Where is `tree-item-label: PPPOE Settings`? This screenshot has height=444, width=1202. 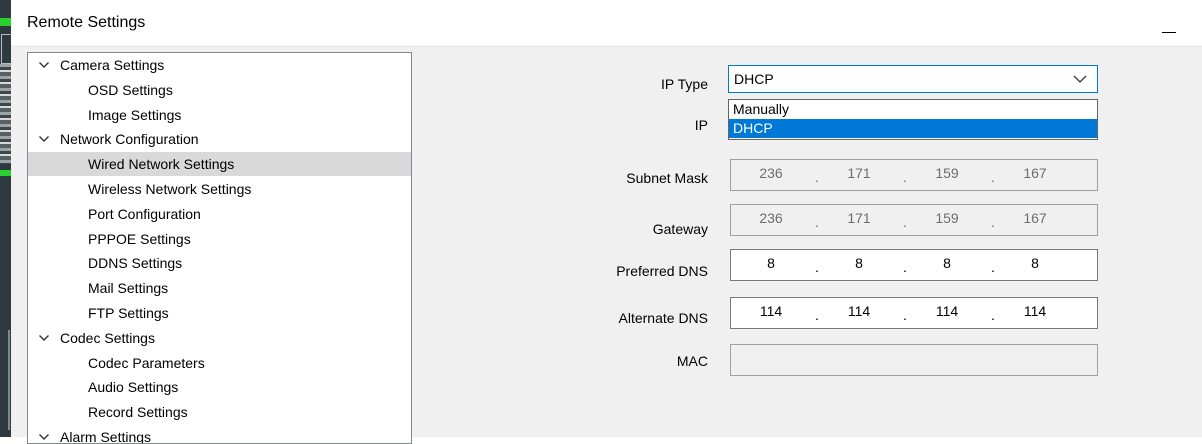 tree-item-label: PPPOE Settings is located at coordinates (139, 238).